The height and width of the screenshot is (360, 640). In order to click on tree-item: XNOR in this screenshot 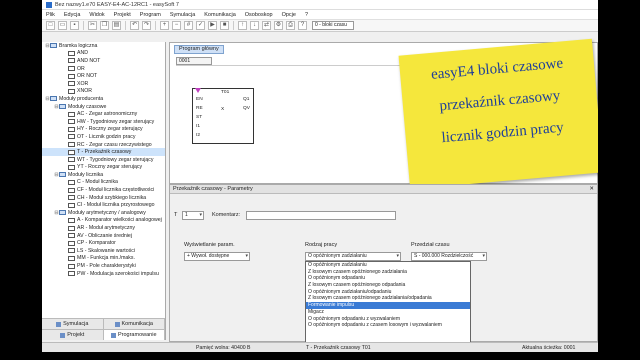, I will do `click(103, 92)`.